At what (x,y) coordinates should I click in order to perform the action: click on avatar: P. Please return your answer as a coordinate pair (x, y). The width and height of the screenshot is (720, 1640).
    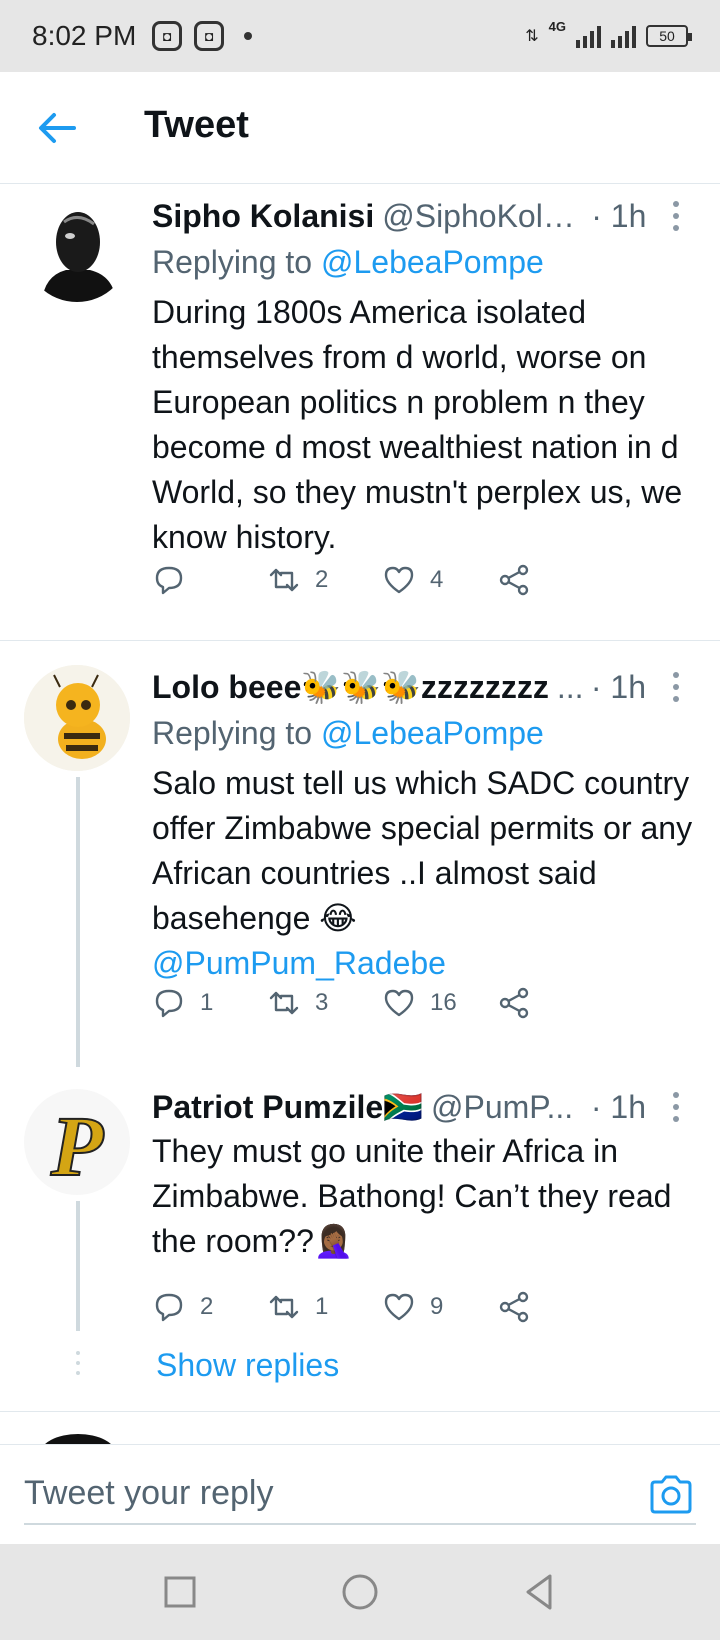
    Looking at the image, I should click on (77, 1142).